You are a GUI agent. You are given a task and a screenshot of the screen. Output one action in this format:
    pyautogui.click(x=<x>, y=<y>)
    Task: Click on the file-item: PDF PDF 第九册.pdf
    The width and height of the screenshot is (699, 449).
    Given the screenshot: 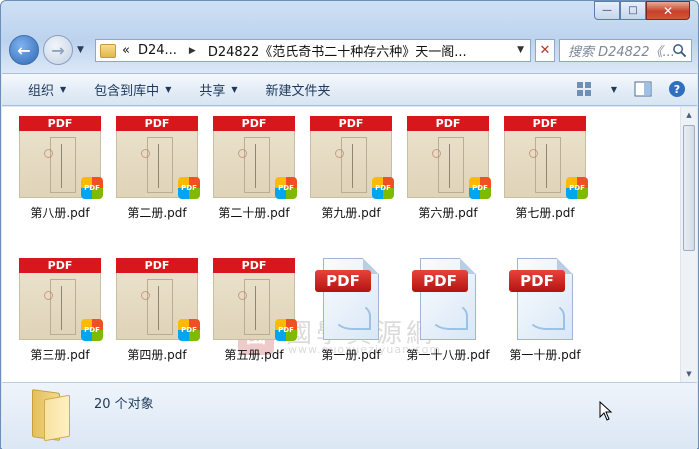 What is the action you would take?
    pyautogui.click(x=351, y=168)
    